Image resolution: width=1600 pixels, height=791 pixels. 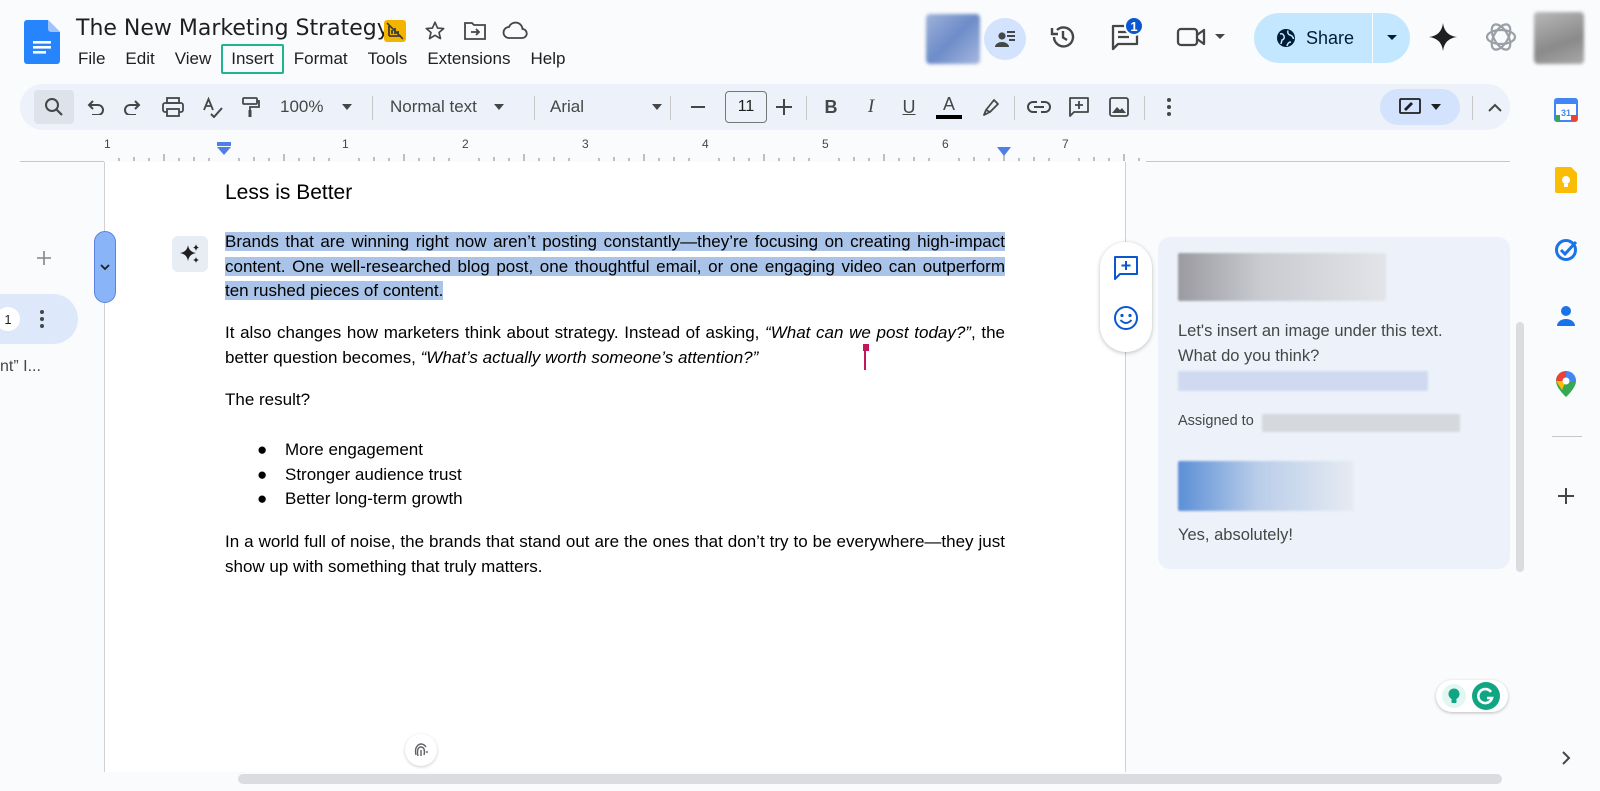 What do you see at coordinates (1566, 384) in the screenshot?
I see `maps-icon` at bounding box center [1566, 384].